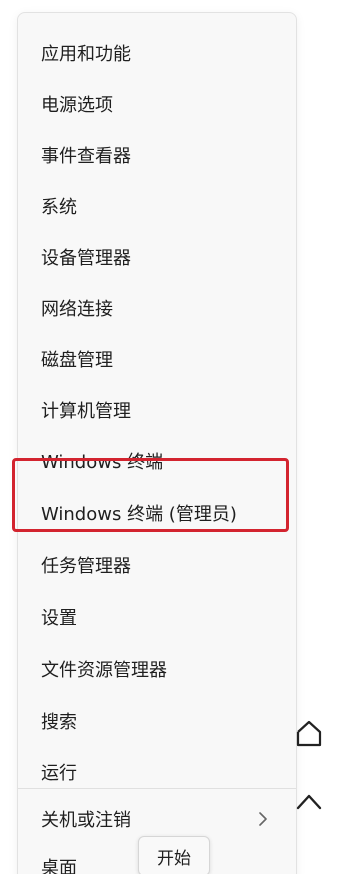 The image size is (343, 874). What do you see at coordinates (59, 722) in the screenshot?
I see `menu-item-label: 搜索` at bounding box center [59, 722].